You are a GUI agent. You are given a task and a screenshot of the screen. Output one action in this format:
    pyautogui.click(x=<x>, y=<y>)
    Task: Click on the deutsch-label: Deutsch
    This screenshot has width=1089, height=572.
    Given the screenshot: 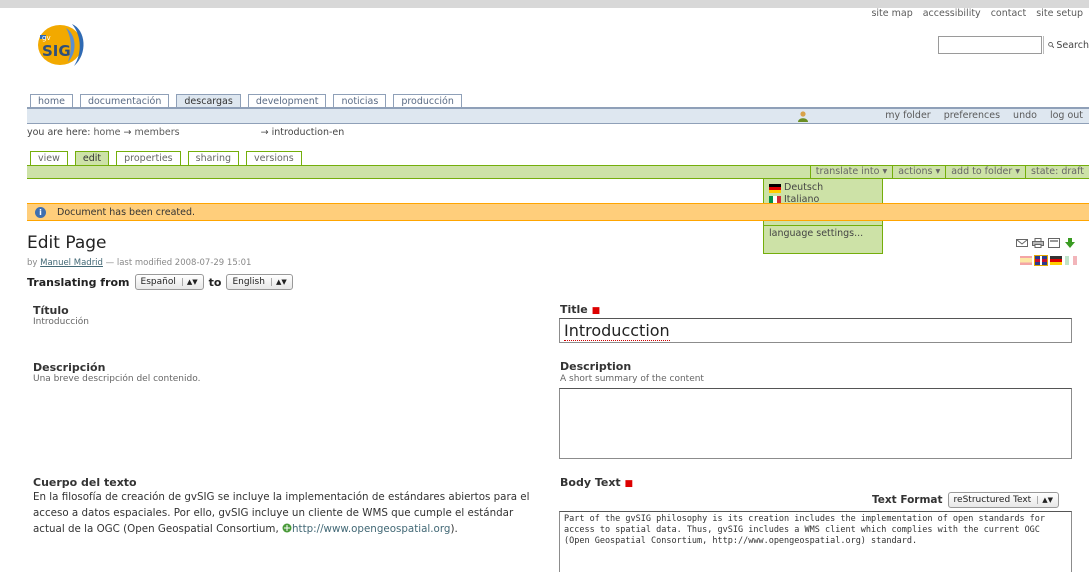 What is the action you would take?
    pyautogui.click(x=804, y=187)
    